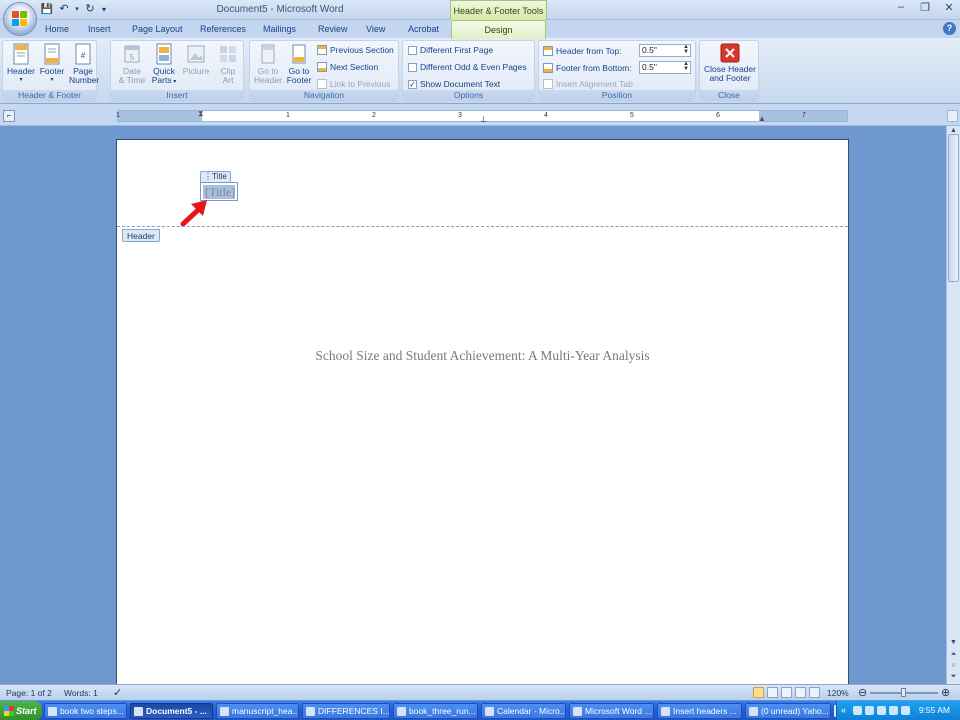 The height and width of the screenshot is (720, 960). What do you see at coordinates (772, 692) in the screenshot?
I see `full-screen-reading-view-icon` at bounding box center [772, 692].